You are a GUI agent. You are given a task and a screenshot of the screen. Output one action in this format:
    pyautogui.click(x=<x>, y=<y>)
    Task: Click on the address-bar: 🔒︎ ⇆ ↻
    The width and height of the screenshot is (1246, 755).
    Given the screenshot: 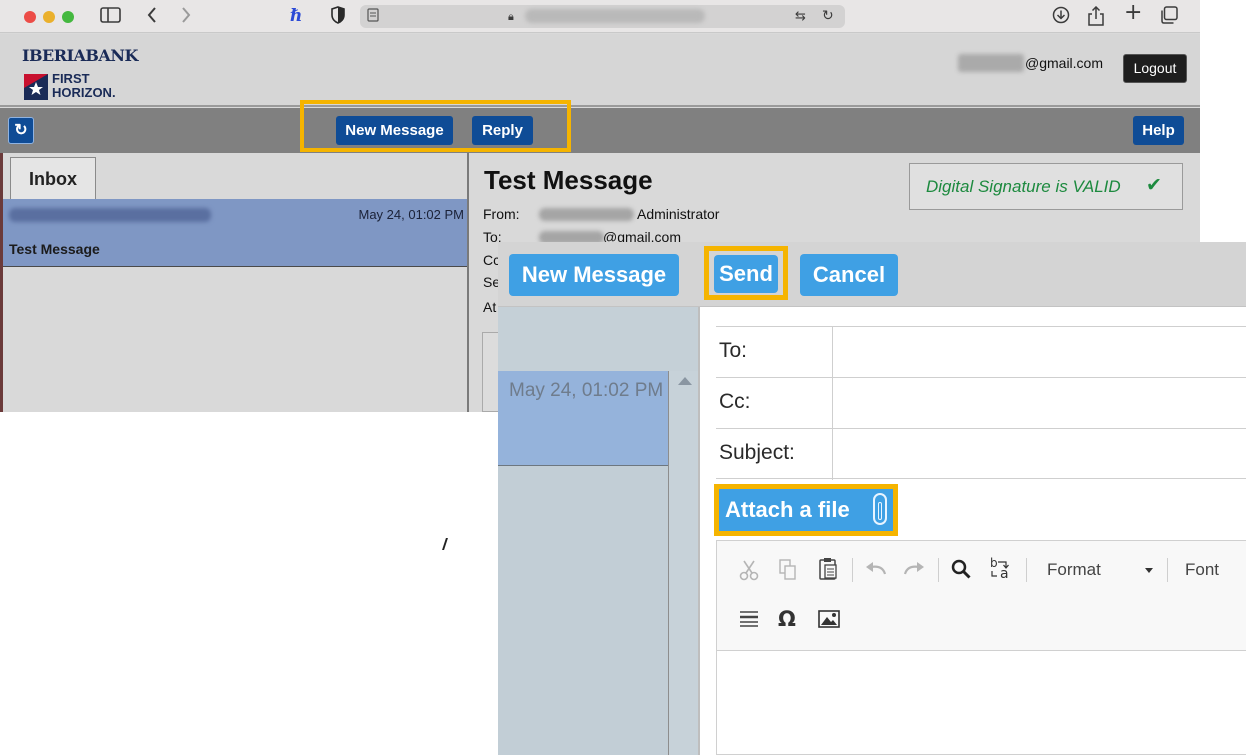 What is the action you would take?
    pyautogui.click(x=602, y=16)
    